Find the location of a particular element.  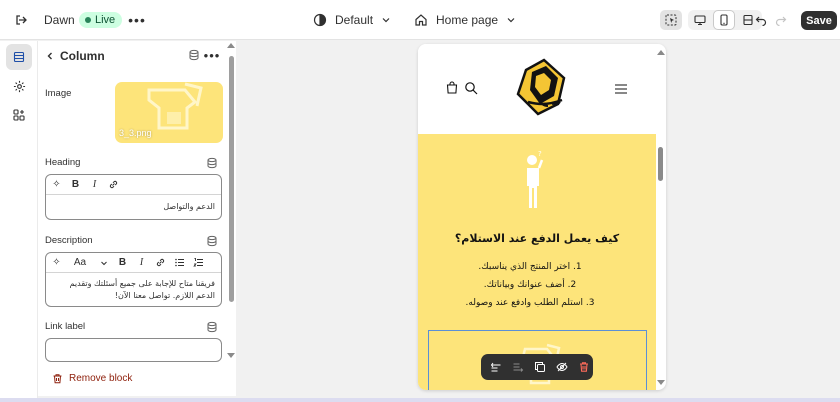

mobile-icon is located at coordinates (724, 20).